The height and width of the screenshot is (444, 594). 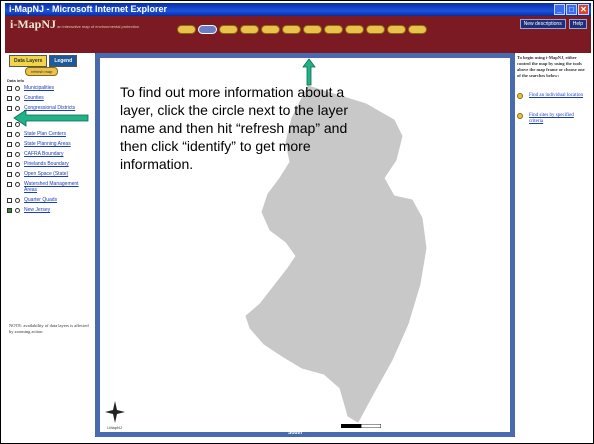 I want to click on find-sites-link: Find sites by specified criteria, so click(x=553, y=120).